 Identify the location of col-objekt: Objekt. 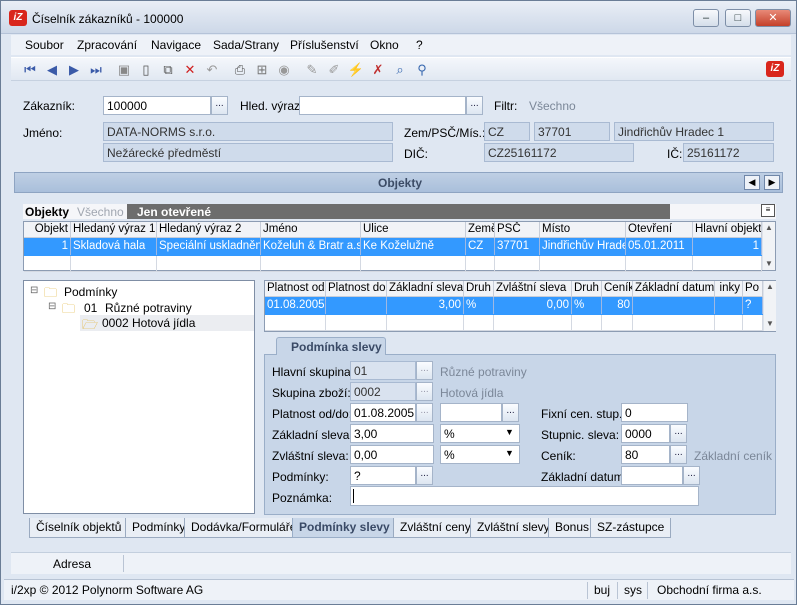
(47, 230).